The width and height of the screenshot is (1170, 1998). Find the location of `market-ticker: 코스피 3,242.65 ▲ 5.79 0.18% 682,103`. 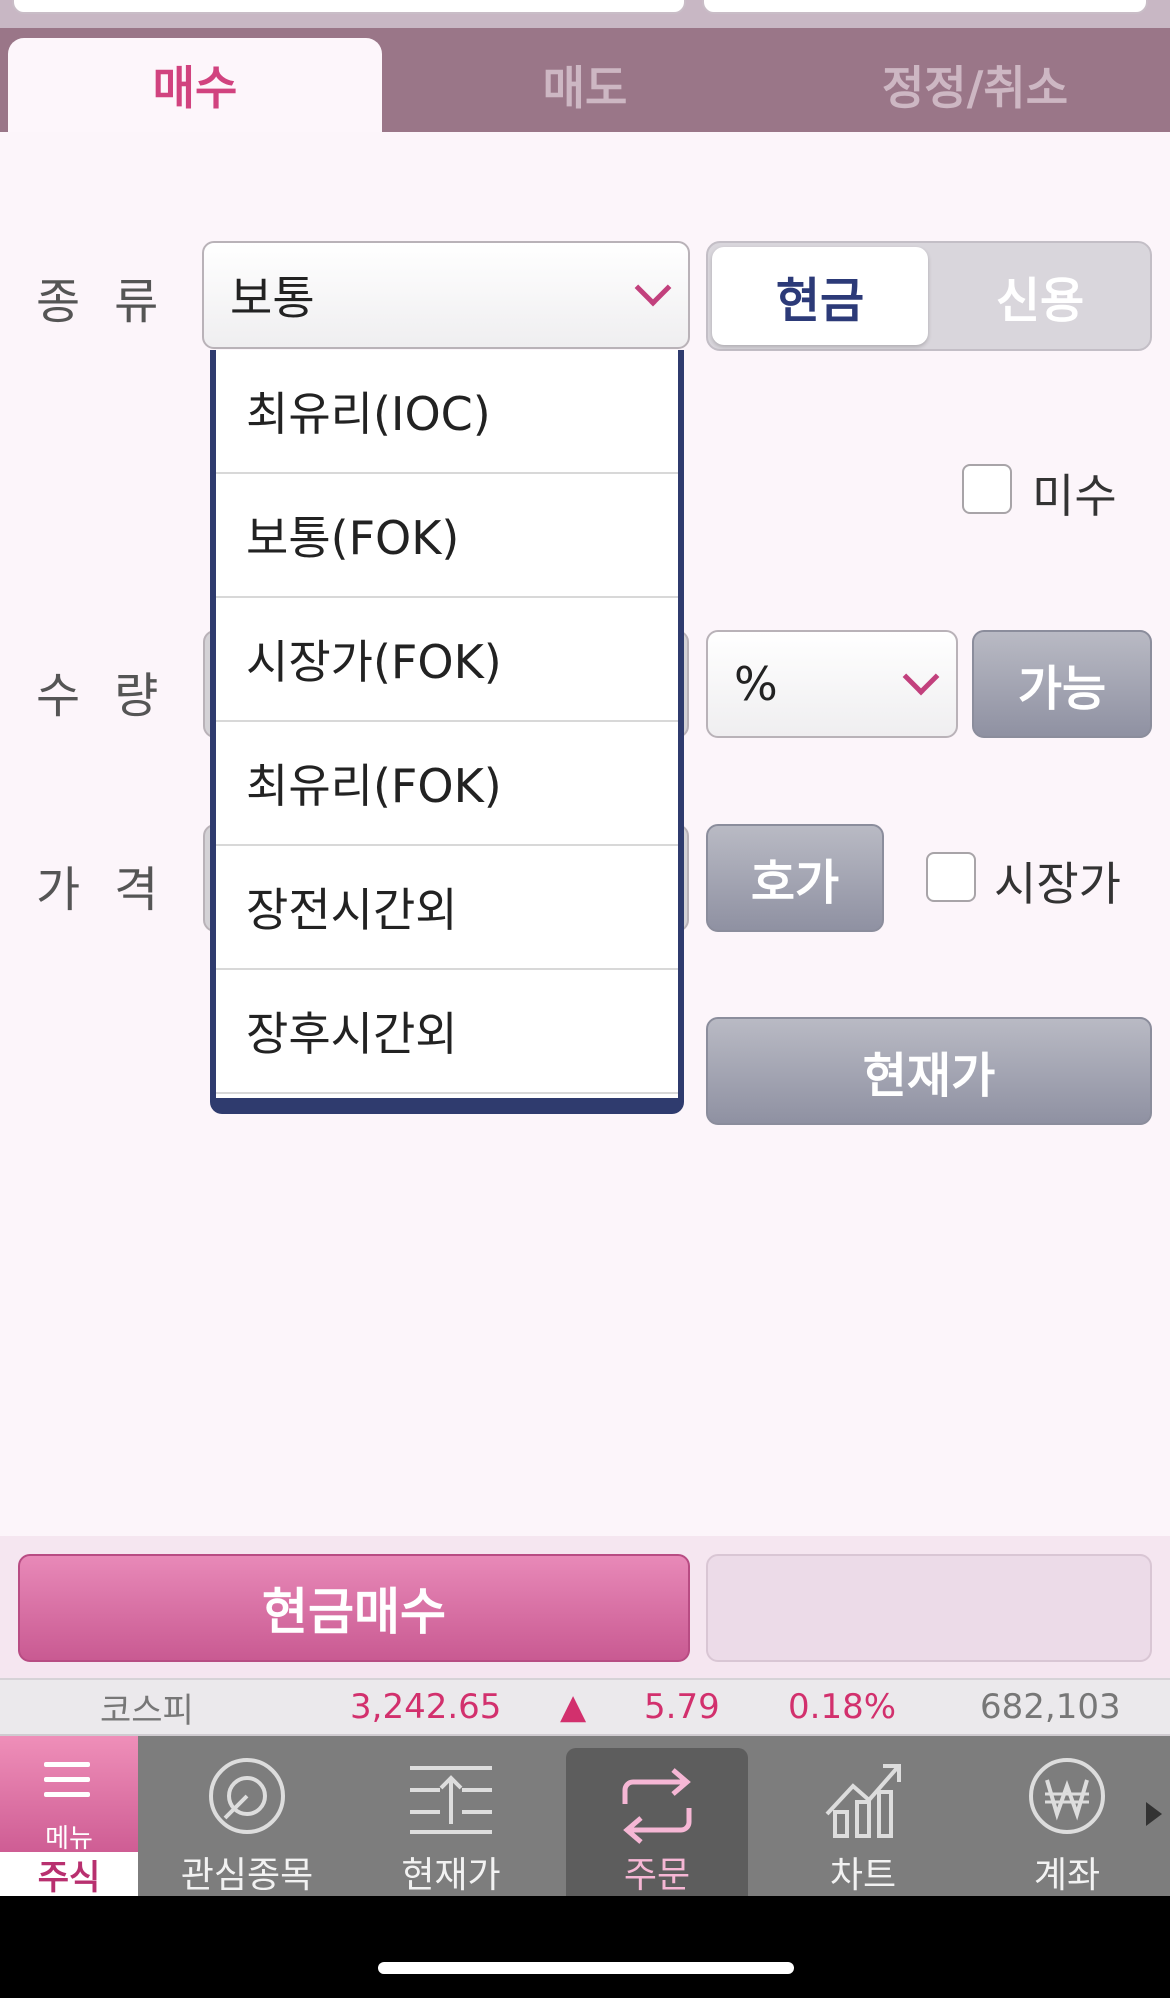

market-ticker: 코스피 3,242.65 ▲ 5.79 0.18% 682,103 is located at coordinates (585, 1707).